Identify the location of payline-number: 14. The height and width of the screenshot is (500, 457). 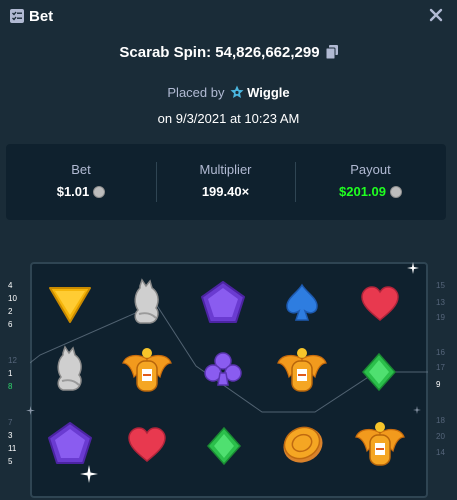
(440, 452).